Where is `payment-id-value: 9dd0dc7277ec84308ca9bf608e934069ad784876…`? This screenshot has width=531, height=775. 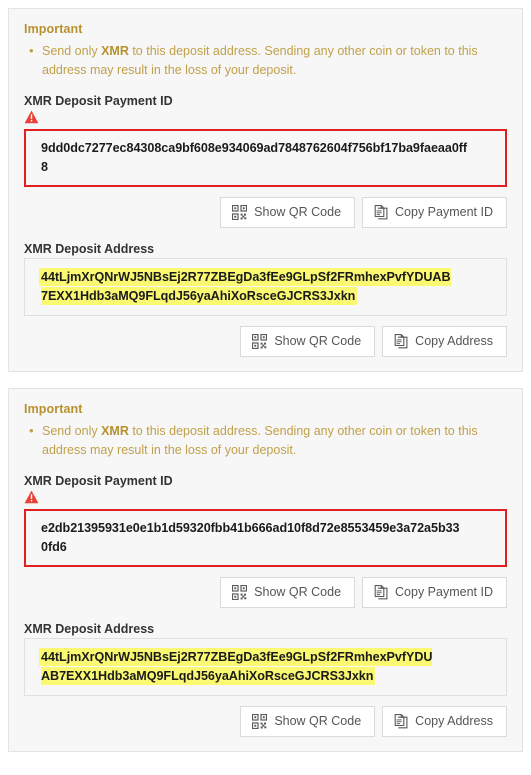
payment-id-value: 9dd0dc7277ec84308ca9bf608e934069ad784876… is located at coordinates (257, 158).